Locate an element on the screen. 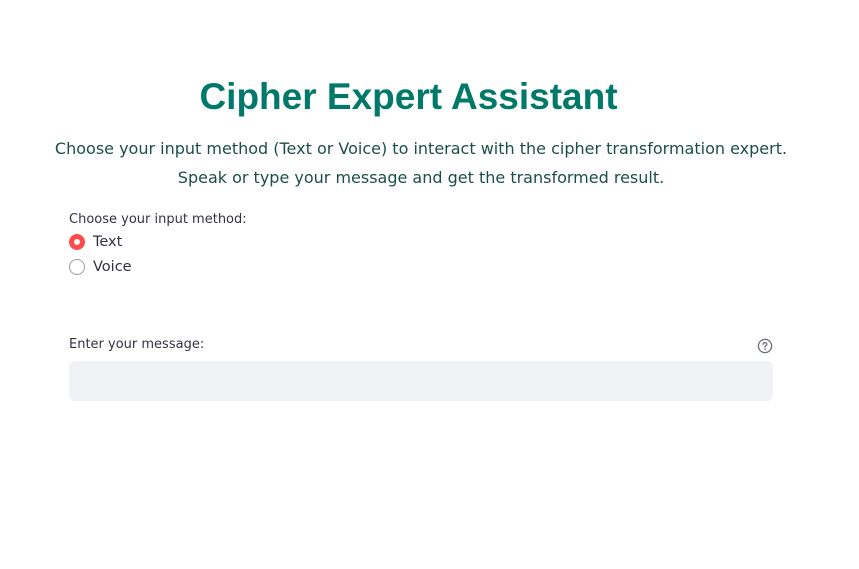  message-label-row: Enter your message: is located at coordinates (421, 345).